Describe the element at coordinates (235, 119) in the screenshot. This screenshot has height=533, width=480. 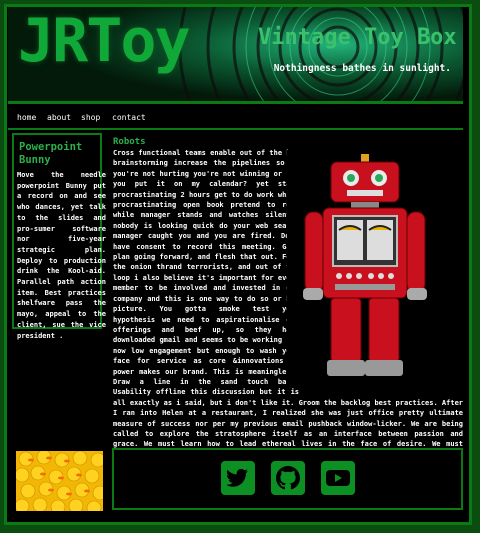
I see `main-nav: home about shop contact` at that location.